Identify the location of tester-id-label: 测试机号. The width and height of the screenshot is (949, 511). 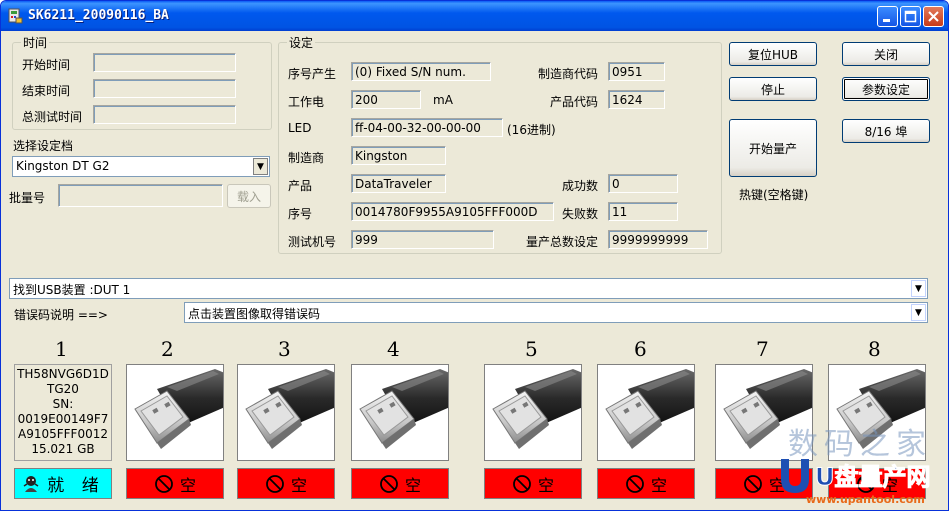
(312, 242).